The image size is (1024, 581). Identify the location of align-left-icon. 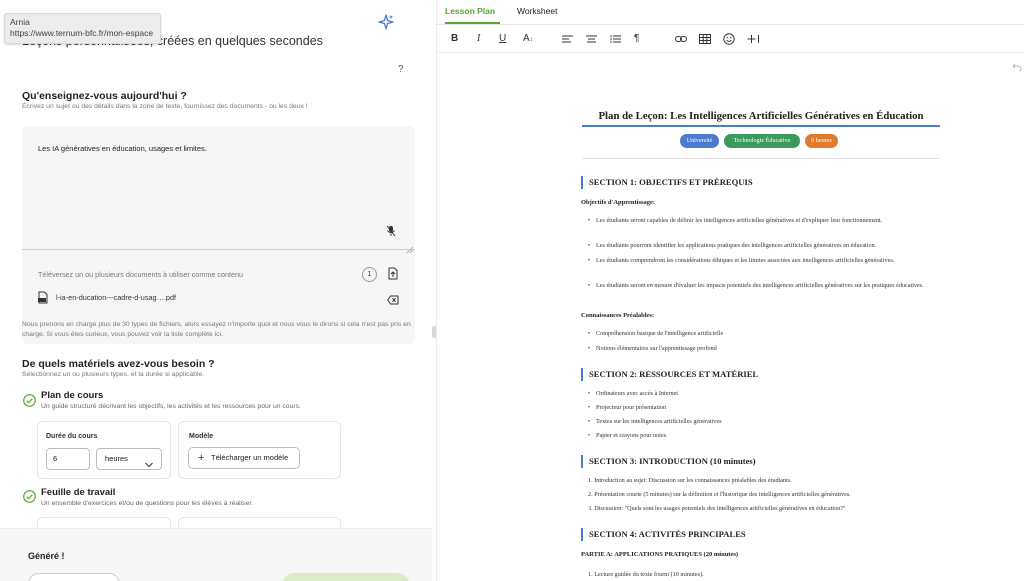
(567, 39).